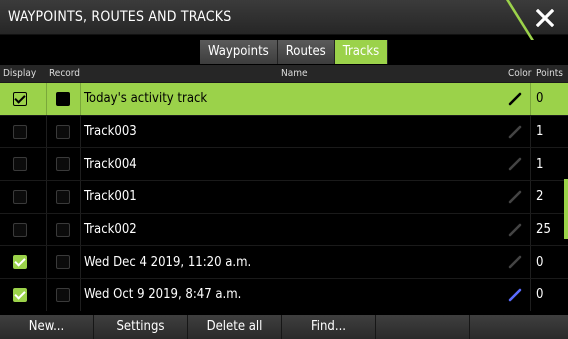  What do you see at coordinates (168, 262) in the screenshot?
I see `track-name: Wed Dec 4 2019, 11:20 a.m.` at bounding box center [168, 262].